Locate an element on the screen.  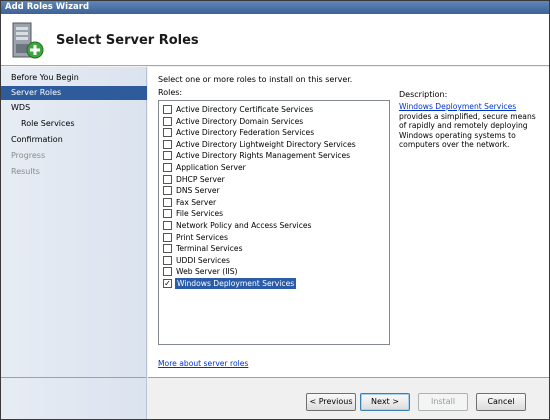
roles-label: Roles: is located at coordinates (170, 92).